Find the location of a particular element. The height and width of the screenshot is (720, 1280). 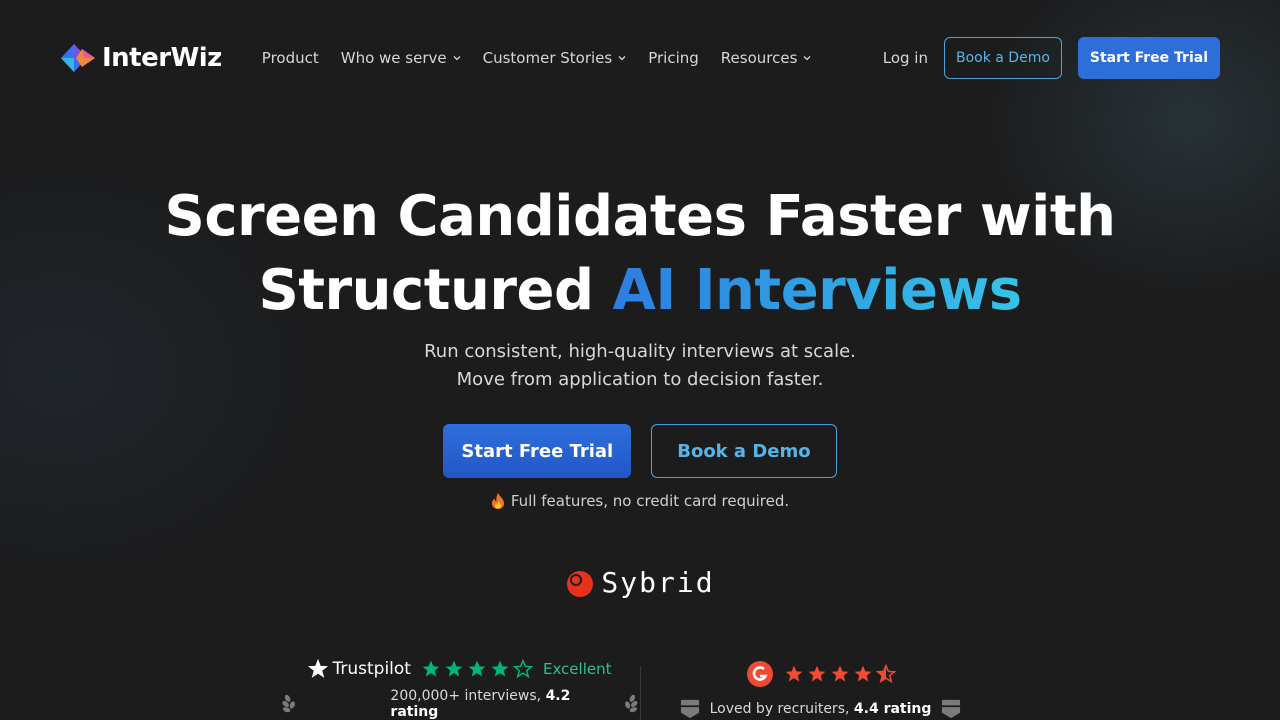

hero-cta-row: Start Free Trial Book a Demo is located at coordinates (640, 451).